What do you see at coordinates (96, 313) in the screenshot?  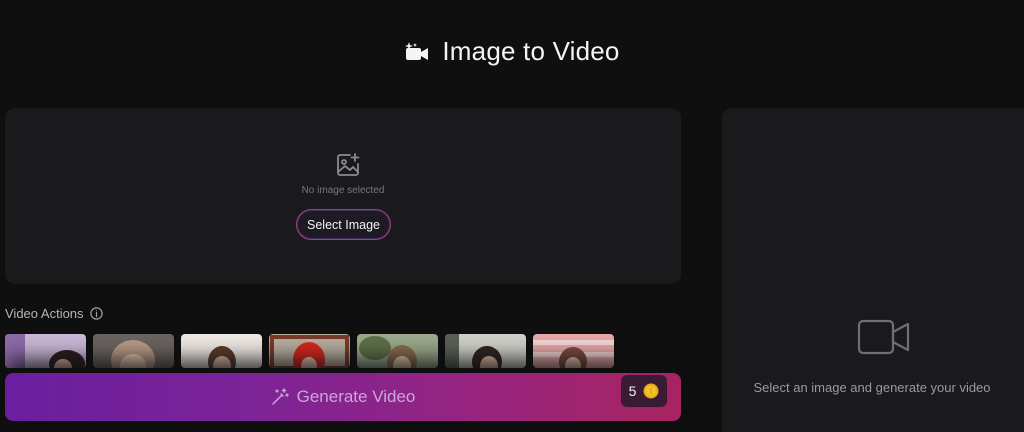 I see `info-icon` at bounding box center [96, 313].